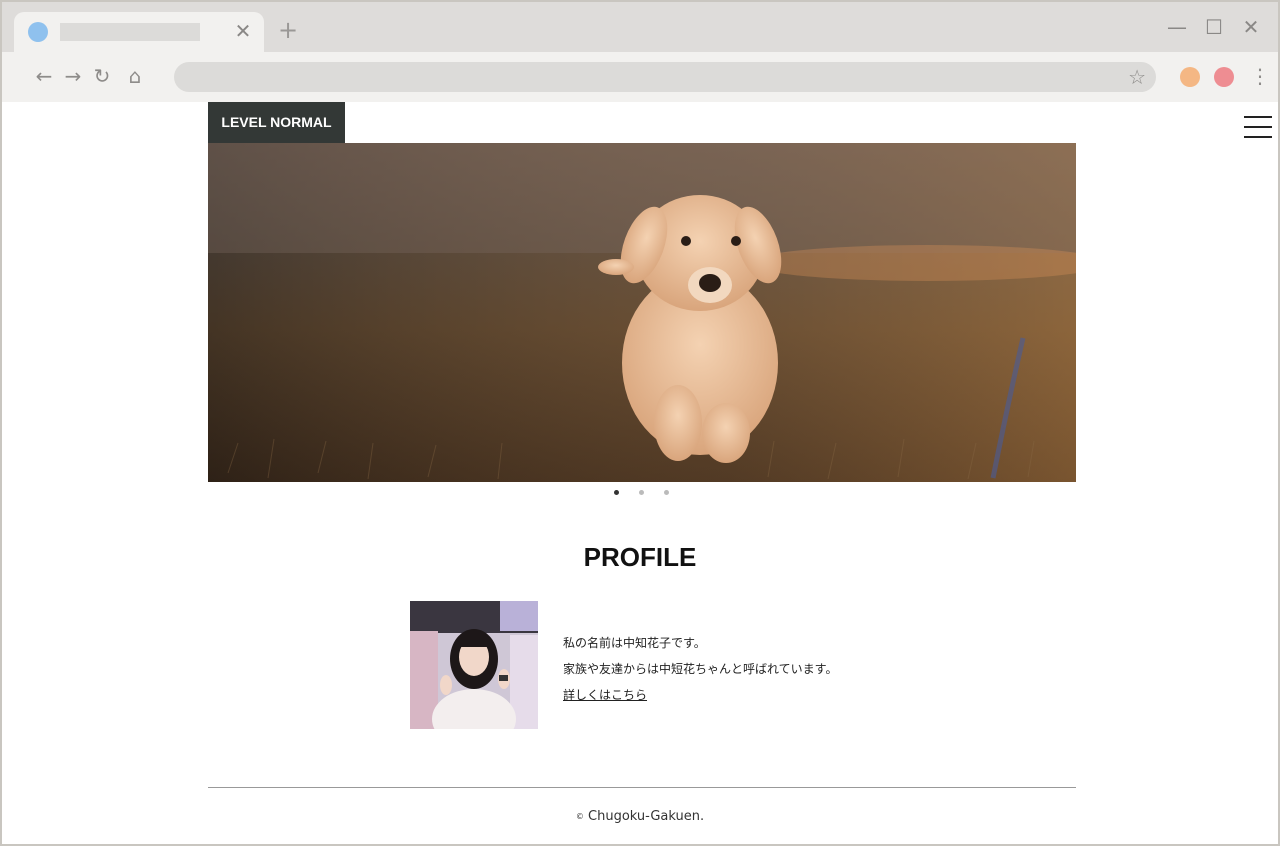 The width and height of the screenshot is (1280, 846). Describe the element at coordinates (1214, 27) in the screenshot. I see `maximize-icon: ☐` at that location.